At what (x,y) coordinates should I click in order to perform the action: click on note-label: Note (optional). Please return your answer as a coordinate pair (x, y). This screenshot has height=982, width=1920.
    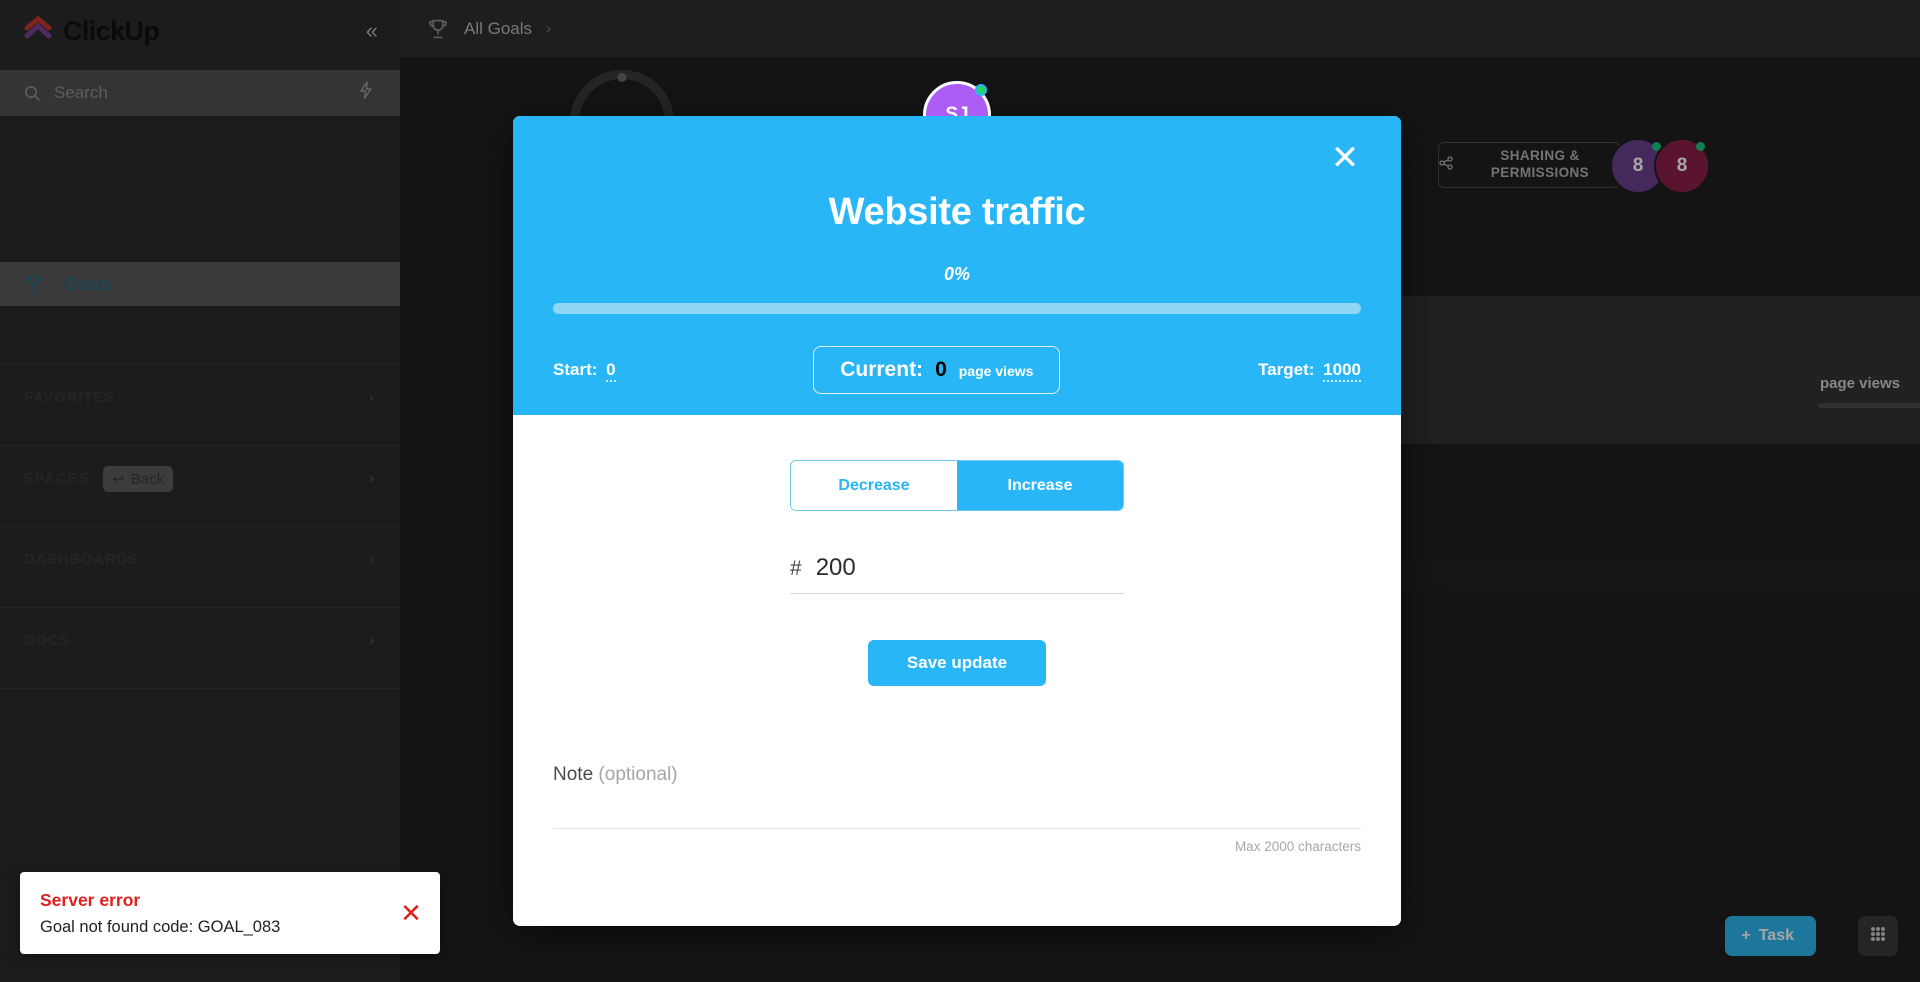
    Looking at the image, I should click on (957, 775).